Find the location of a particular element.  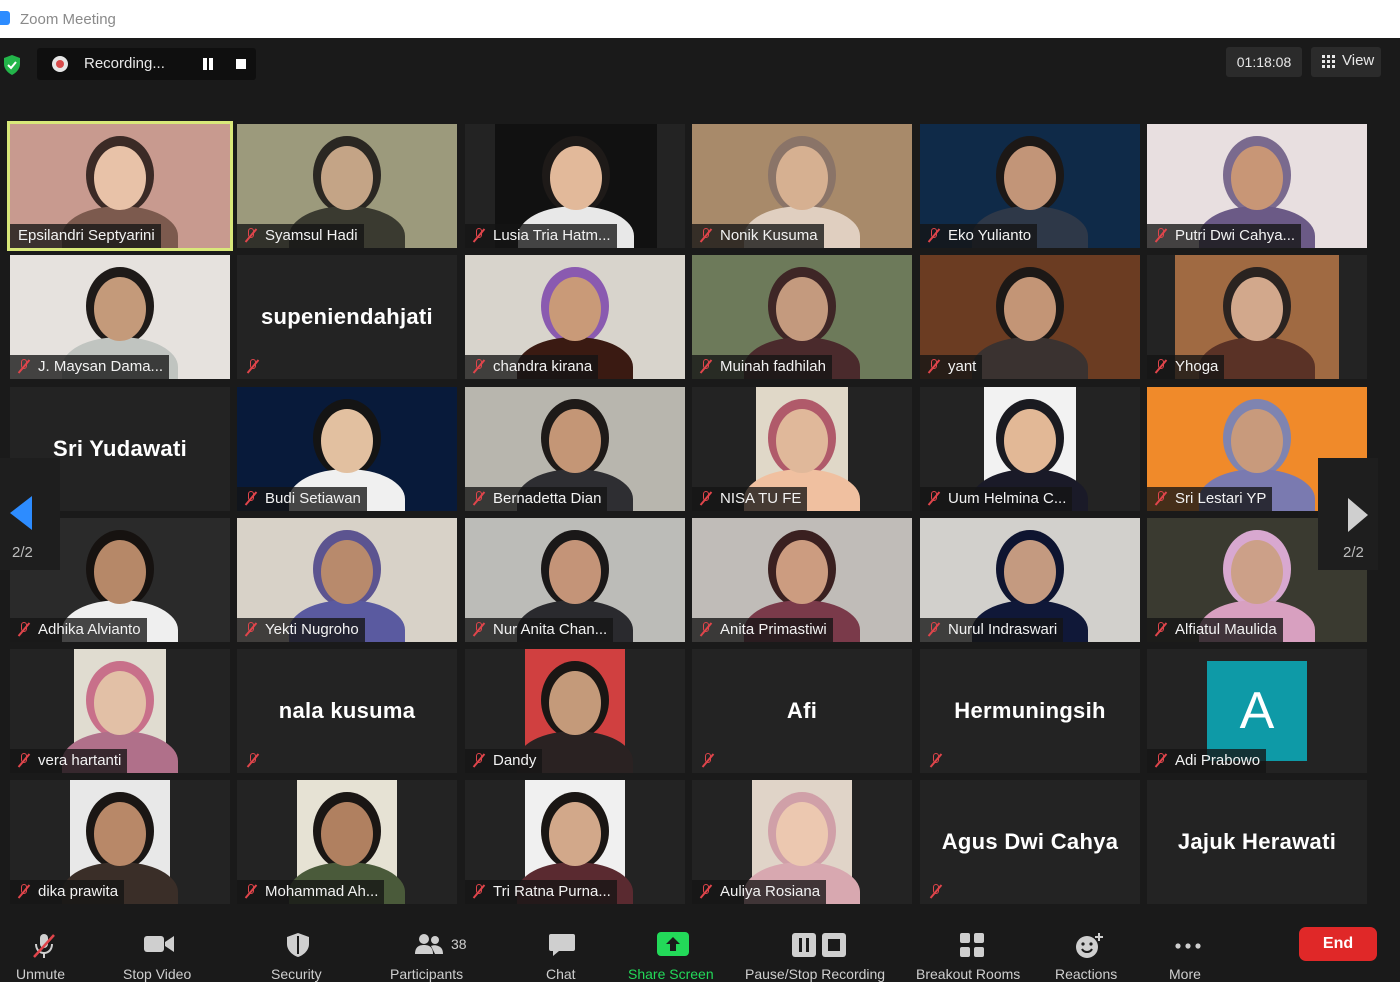

end-meeting-button: End is located at coordinates (1338, 944).